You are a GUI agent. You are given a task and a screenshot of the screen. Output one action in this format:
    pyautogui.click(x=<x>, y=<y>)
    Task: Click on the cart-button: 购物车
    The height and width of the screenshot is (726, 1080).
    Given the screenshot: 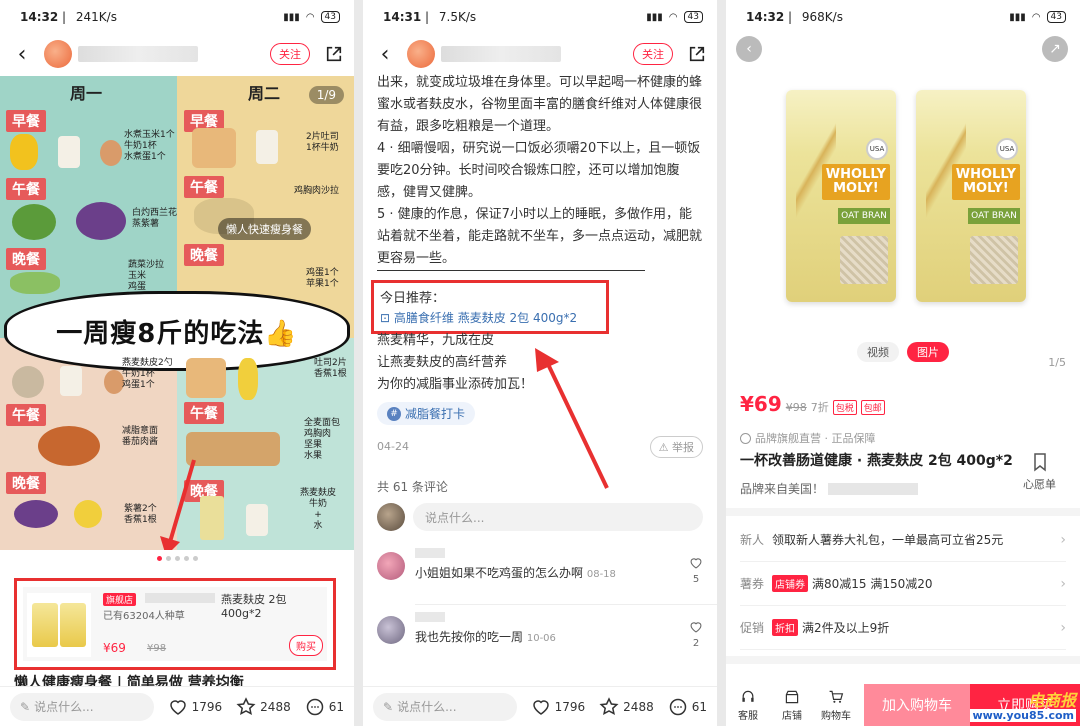 What is the action you would take?
    pyautogui.click(x=836, y=705)
    